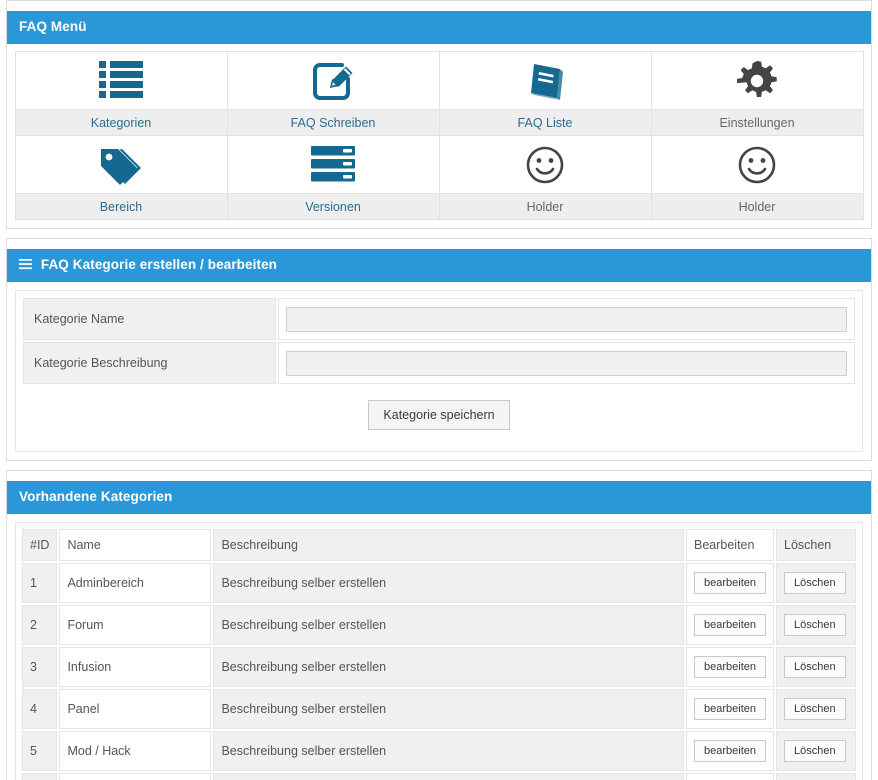 This screenshot has width=878, height=780. What do you see at coordinates (816, 544) in the screenshot?
I see `column-header-c-dl: Löschen` at bounding box center [816, 544].